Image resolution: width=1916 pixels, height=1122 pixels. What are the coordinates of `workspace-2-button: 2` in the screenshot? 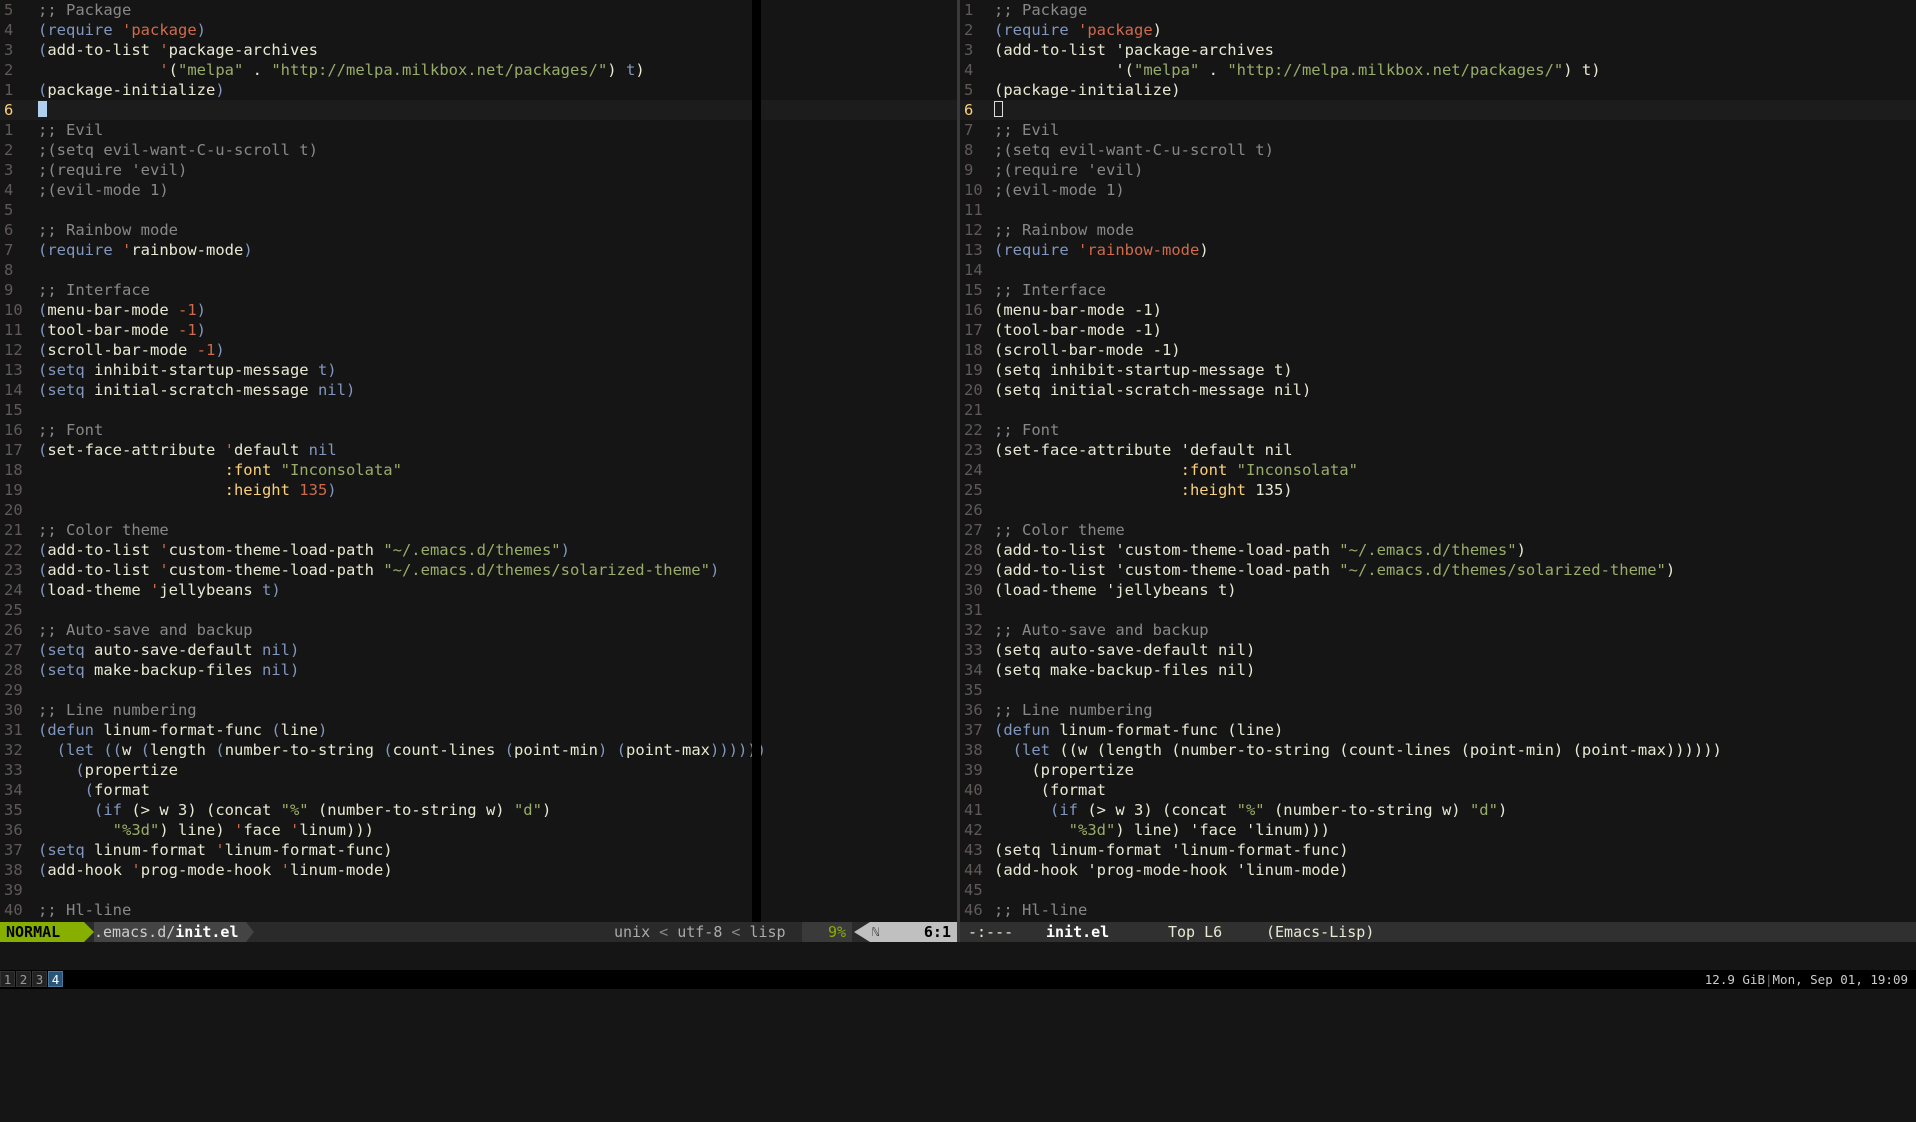 It's located at (23, 979).